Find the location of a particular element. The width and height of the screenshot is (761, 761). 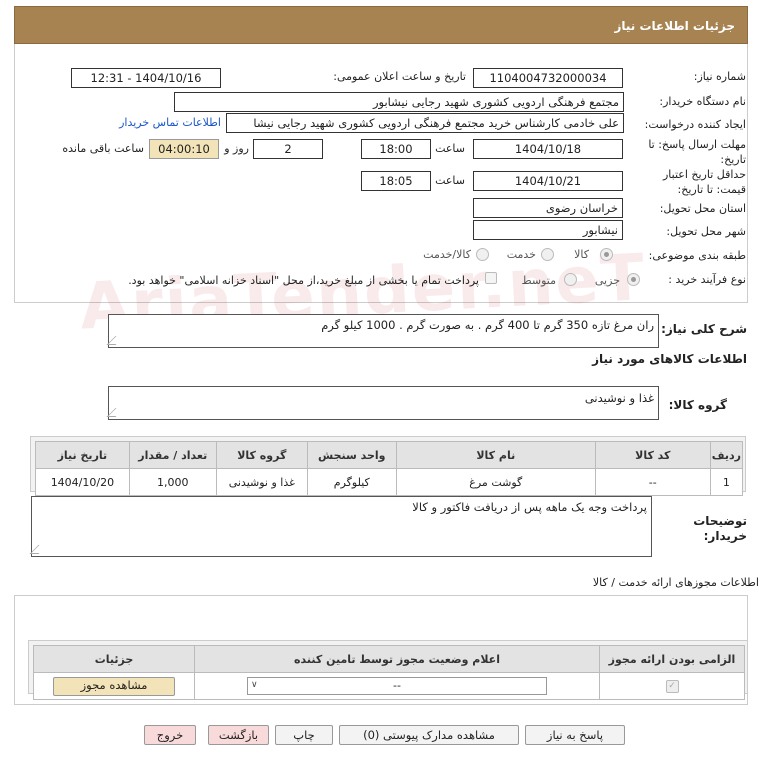

cell-permit-details: مشاهده مجوز is located at coordinates (114, 686).